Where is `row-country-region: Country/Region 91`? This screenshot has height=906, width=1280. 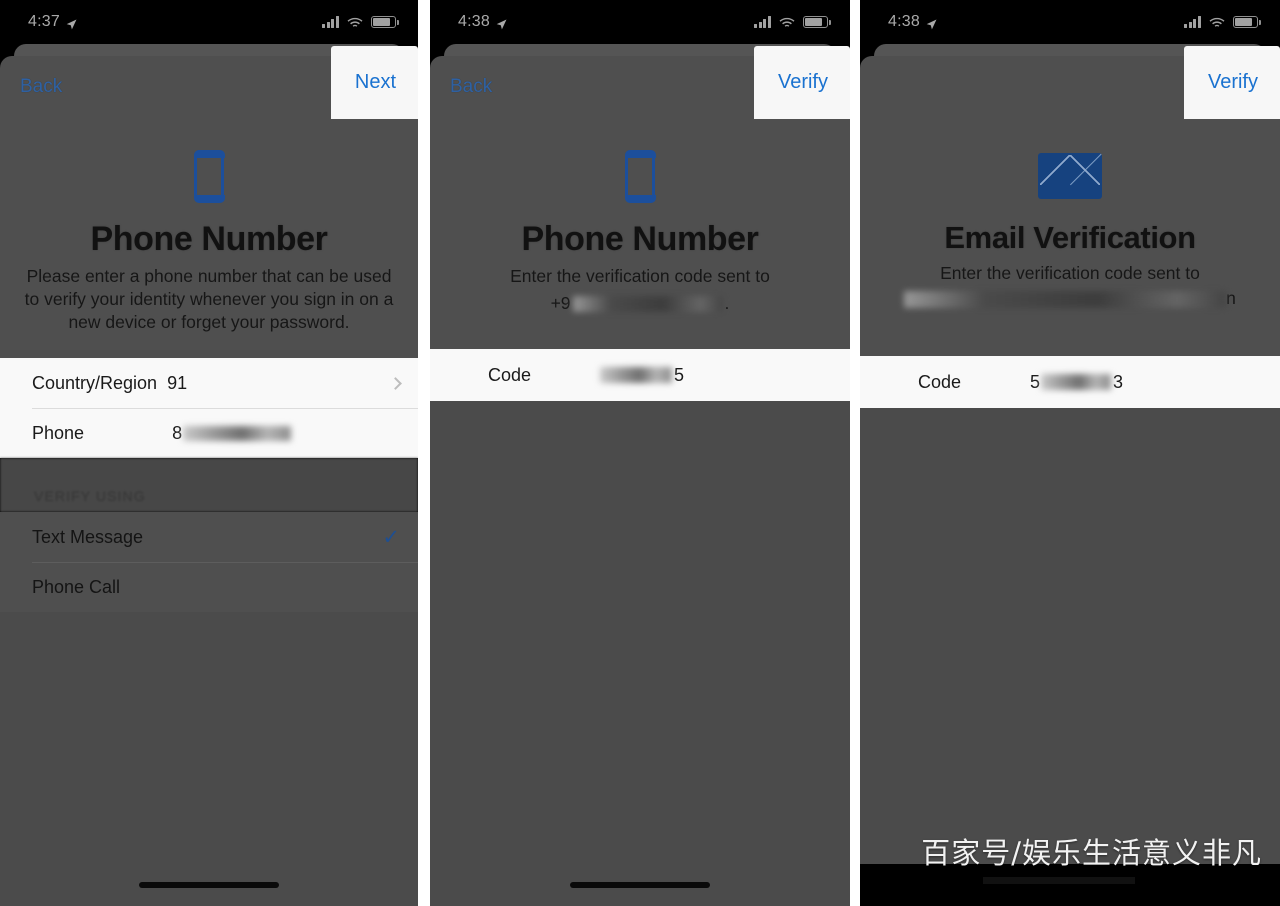 row-country-region: Country/Region 91 is located at coordinates (209, 383).